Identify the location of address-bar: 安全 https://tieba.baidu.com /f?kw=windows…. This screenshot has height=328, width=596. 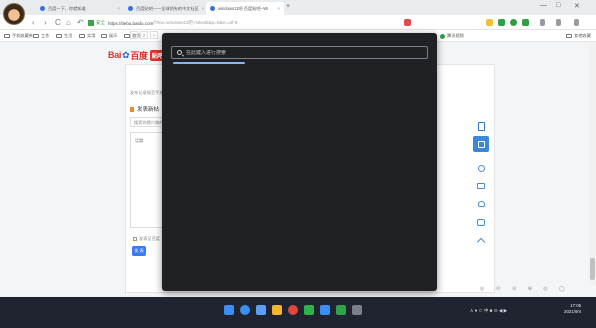
(268, 23).